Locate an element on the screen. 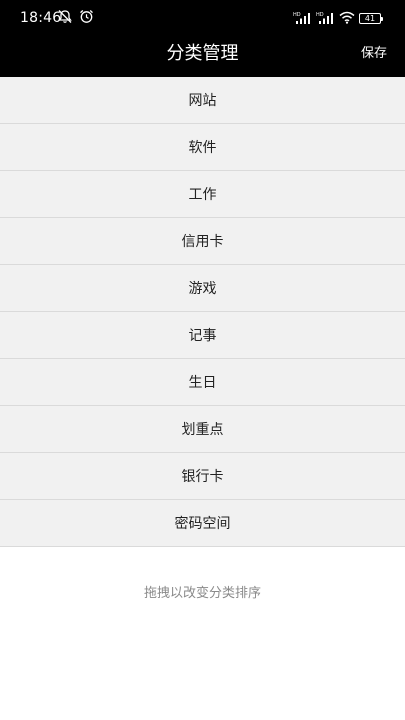  status-time: 18:46 is located at coordinates (41, 18).